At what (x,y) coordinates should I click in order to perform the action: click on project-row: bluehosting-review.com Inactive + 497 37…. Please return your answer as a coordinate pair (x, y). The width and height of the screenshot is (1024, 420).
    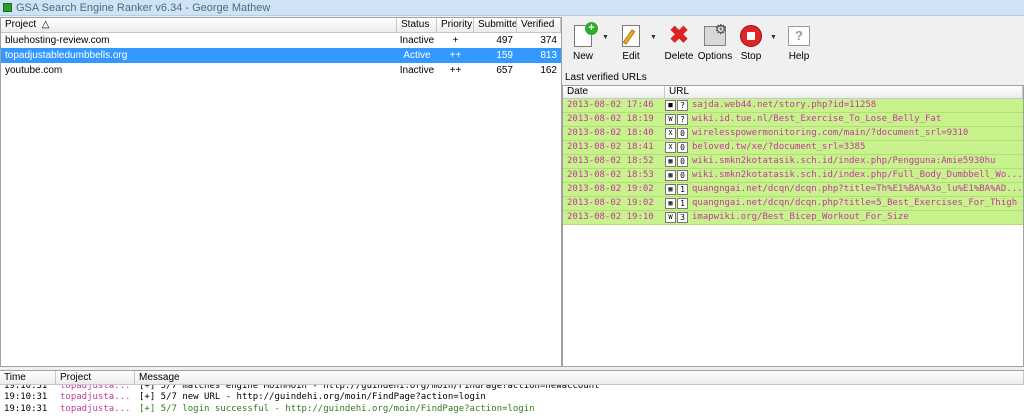
    Looking at the image, I should click on (281, 40).